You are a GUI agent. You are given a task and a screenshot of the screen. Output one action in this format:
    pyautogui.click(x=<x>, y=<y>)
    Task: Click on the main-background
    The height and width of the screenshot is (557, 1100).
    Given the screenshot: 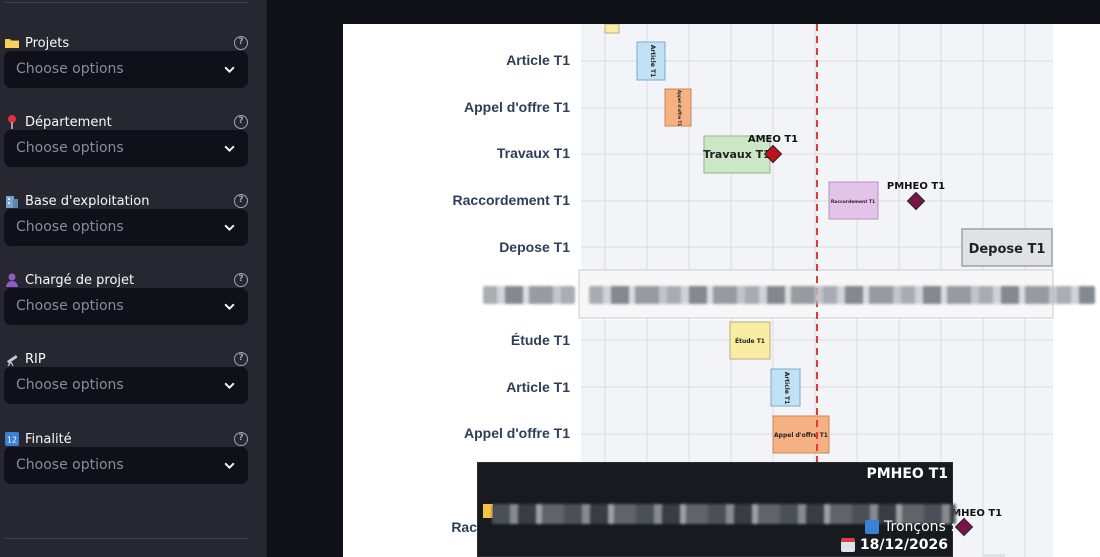 What is the action you would take?
    pyautogui.click(x=305, y=290)
    